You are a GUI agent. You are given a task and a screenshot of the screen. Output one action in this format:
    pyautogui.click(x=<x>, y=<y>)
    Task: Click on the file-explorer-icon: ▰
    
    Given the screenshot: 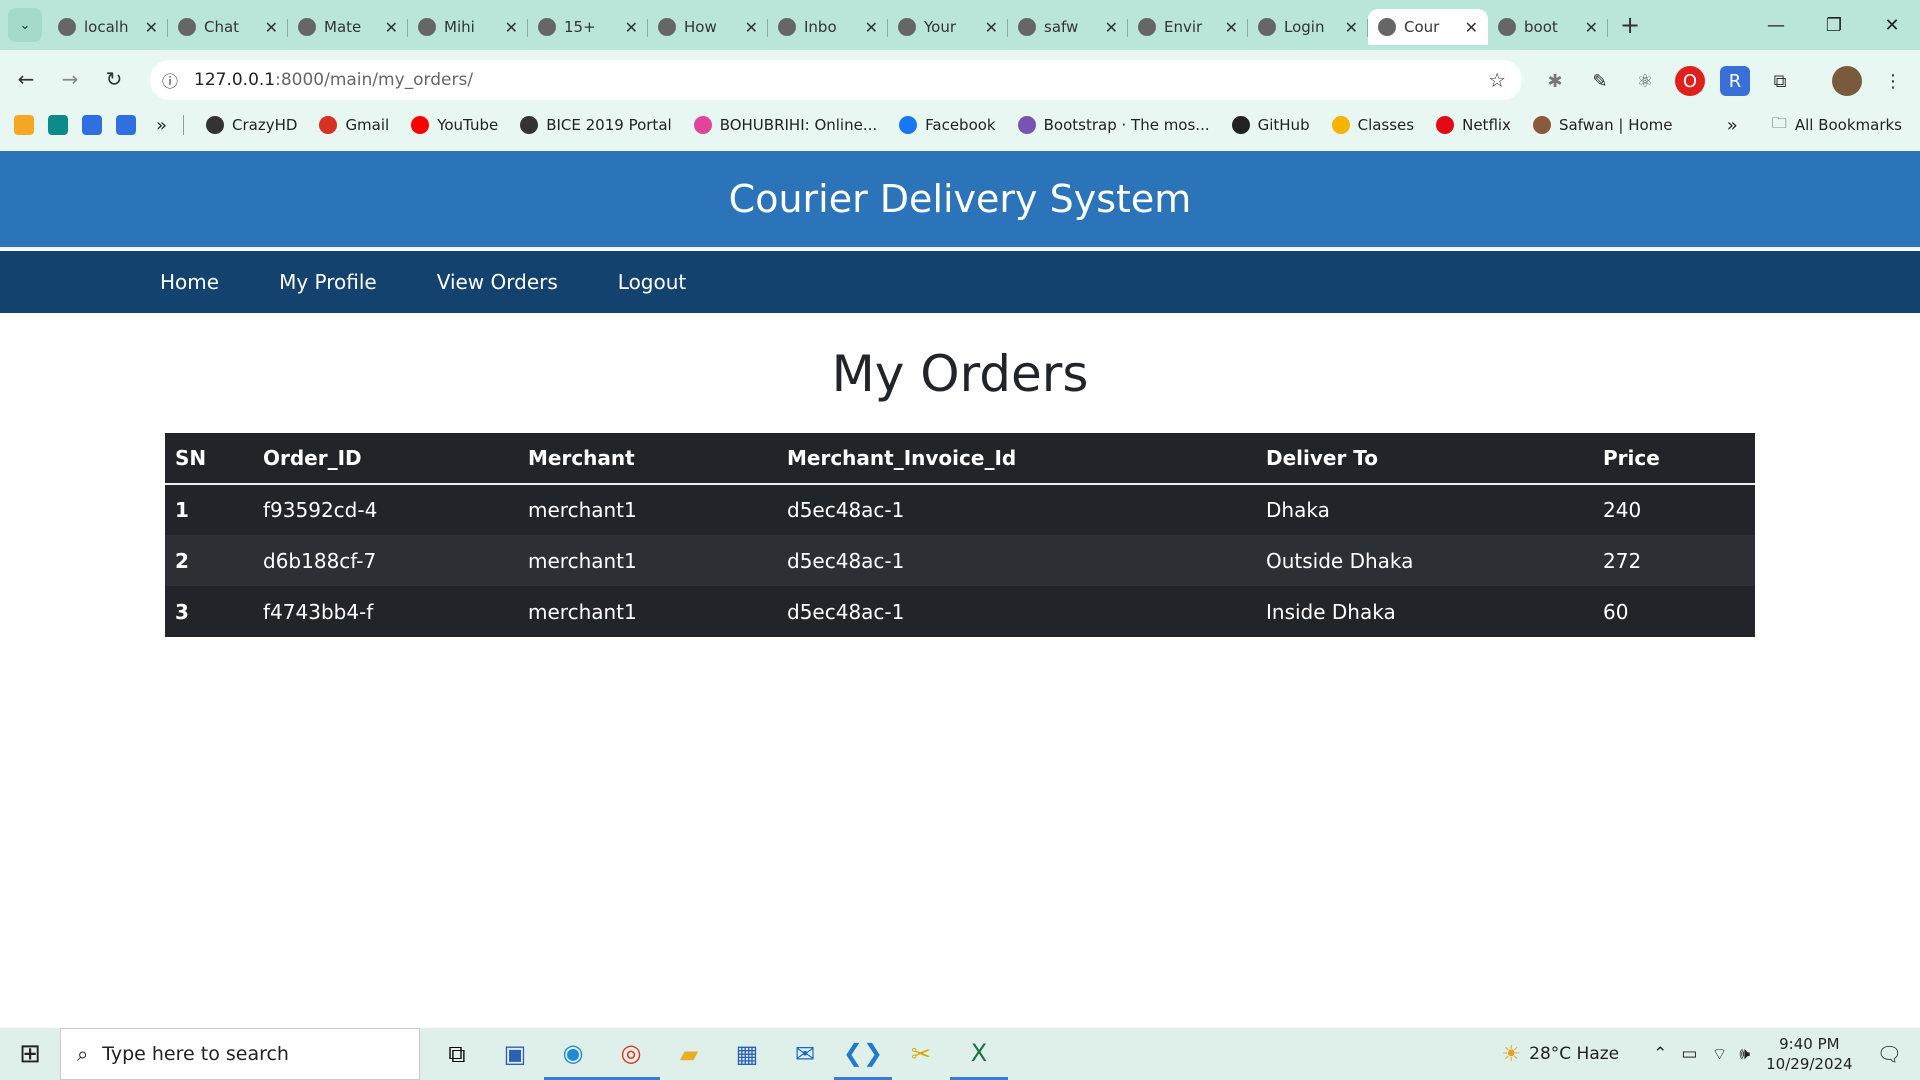 What is the action you would take?
    pyautogui.click(x=689, y=1054)
    